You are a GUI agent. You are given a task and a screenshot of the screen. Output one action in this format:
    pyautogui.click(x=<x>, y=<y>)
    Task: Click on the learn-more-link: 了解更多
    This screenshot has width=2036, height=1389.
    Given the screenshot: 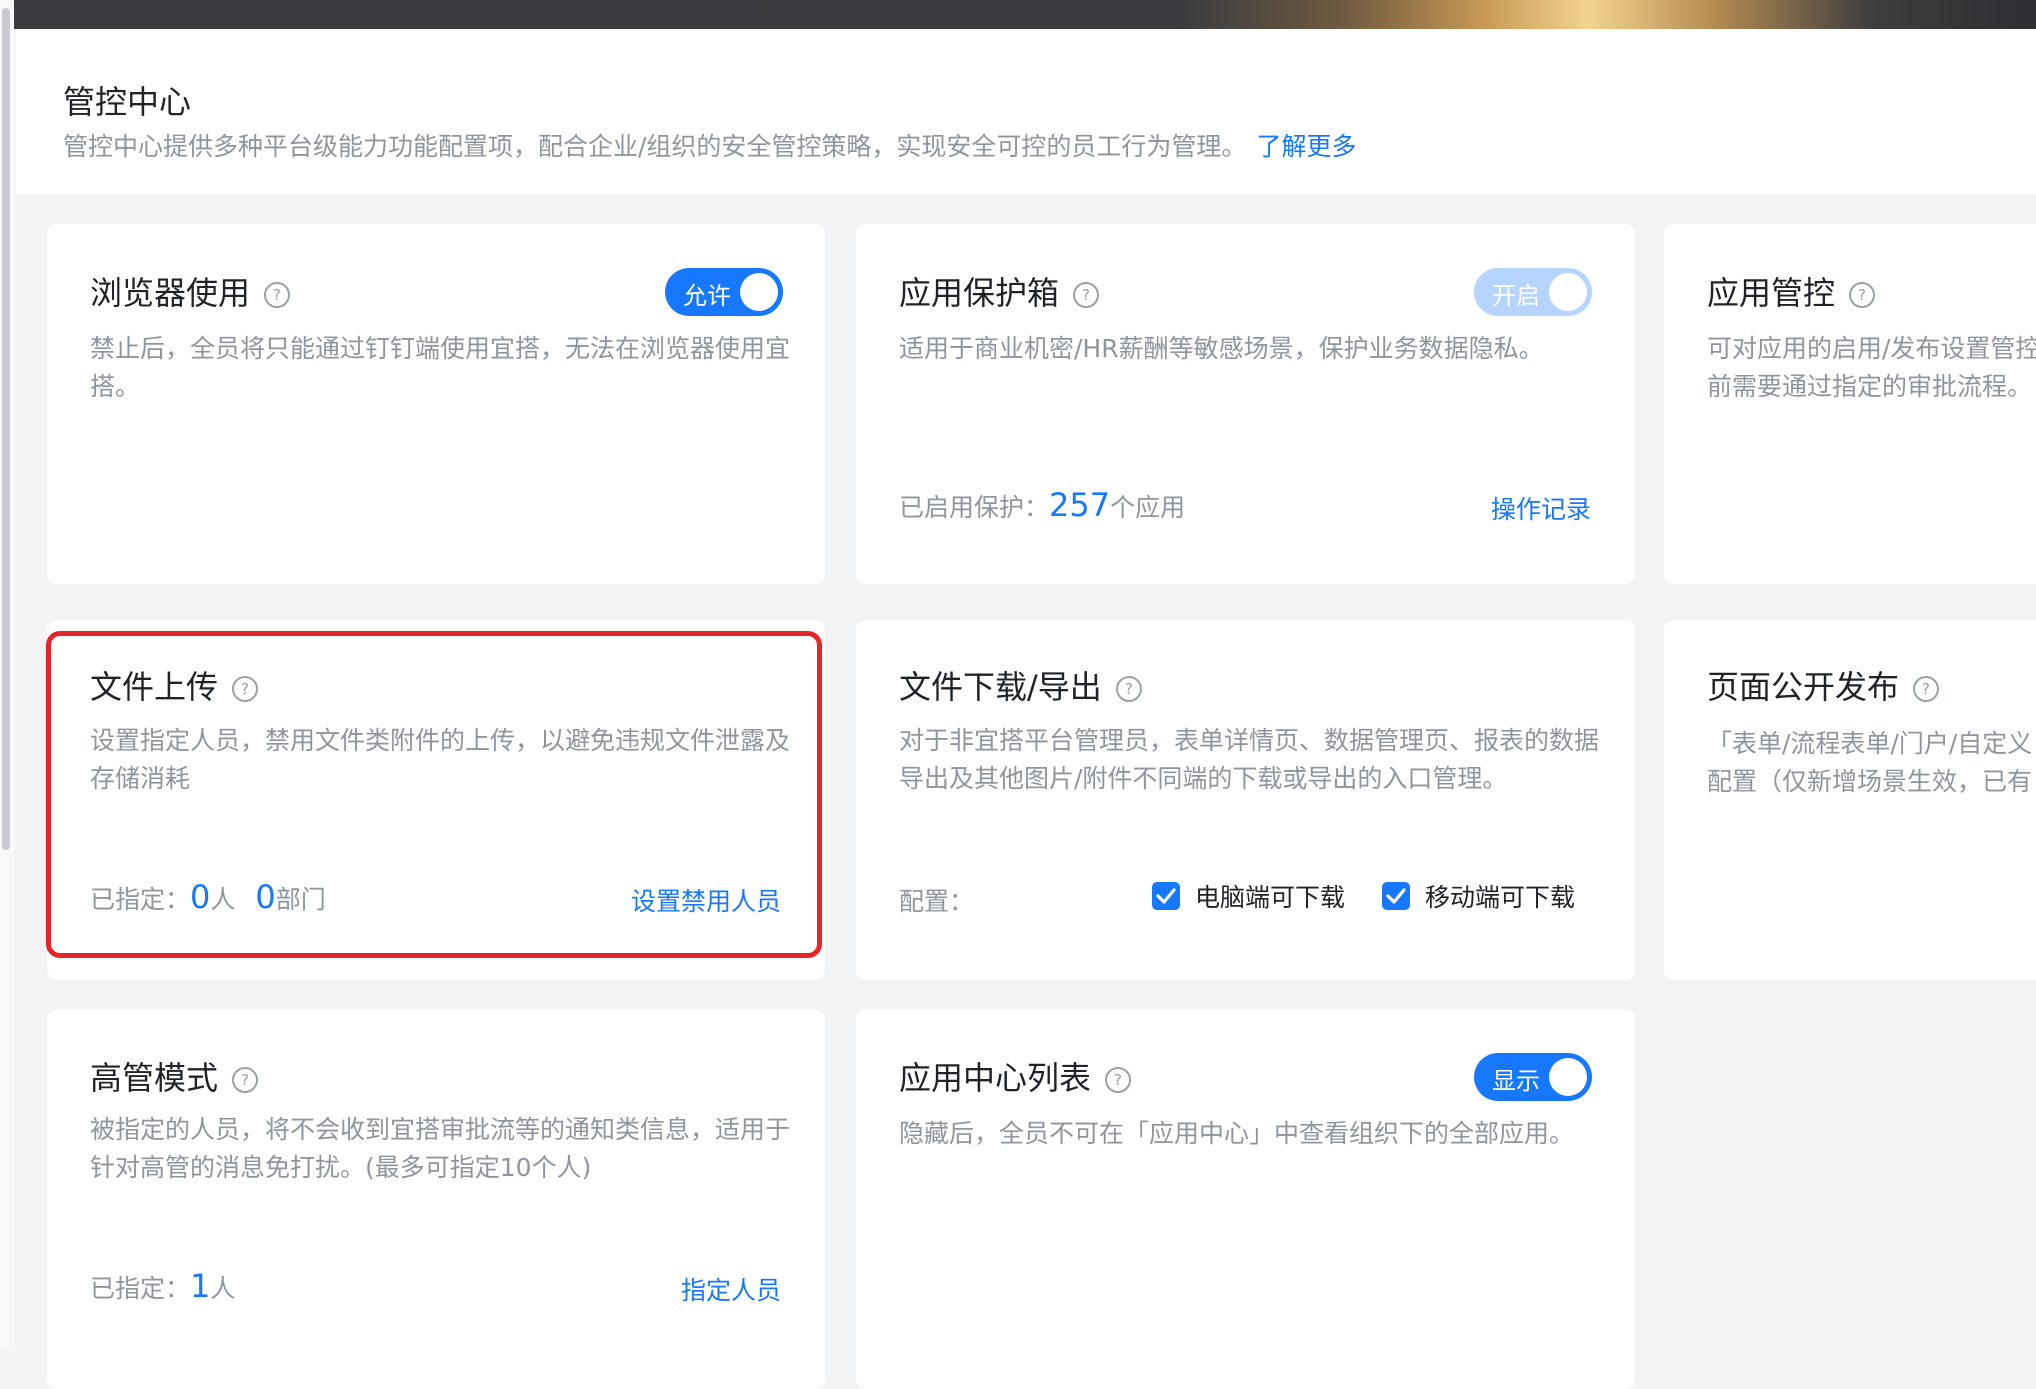 What is the action you would take?
    pyautogui.click(x=1306, y=146)
    